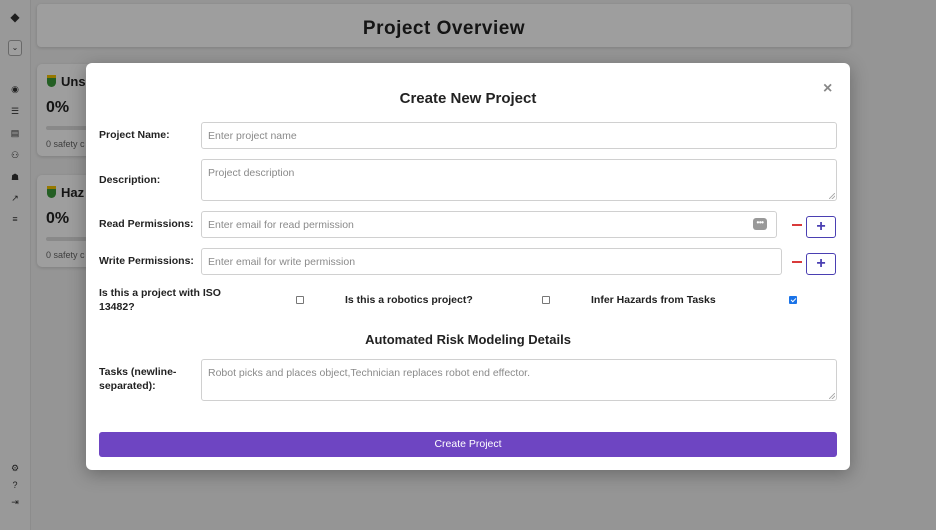  Describe the element at coordinates (282, 261) in the screenshot. I see `write-permission-placeholder: Enter email for write permission` at that location.